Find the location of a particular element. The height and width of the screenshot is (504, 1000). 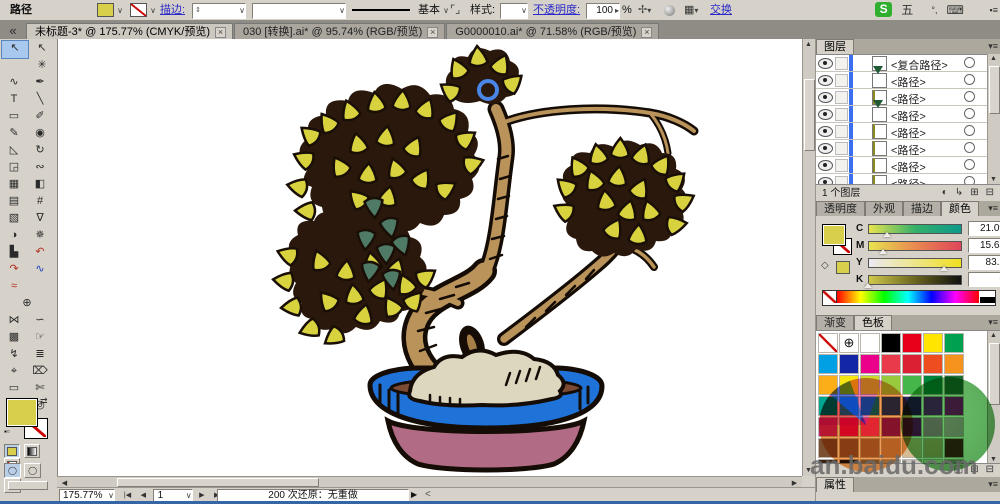

align-grid-icon: ▦▾ is located at coordinates (691, 10).